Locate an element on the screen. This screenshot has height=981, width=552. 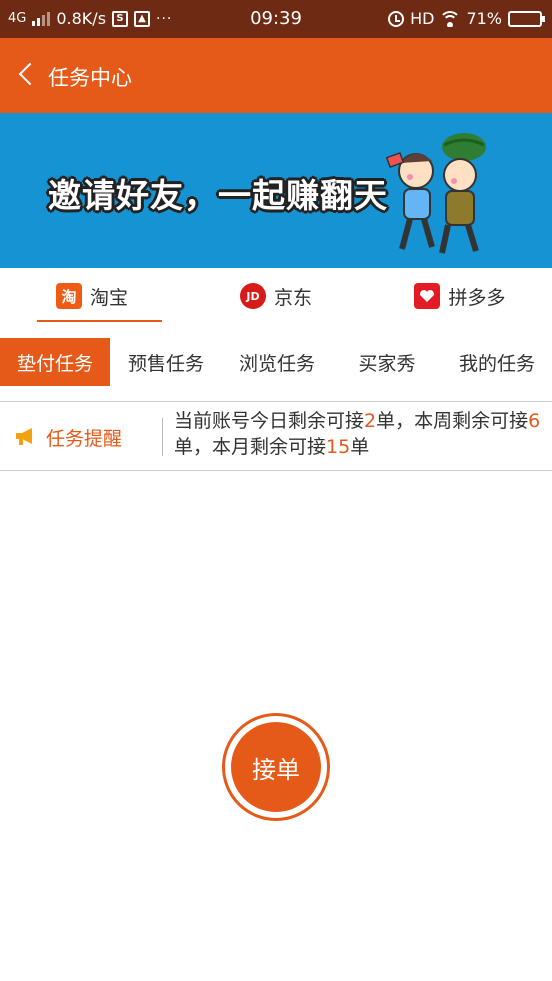
tab-jd: JD 京东 is located at coordinates (276, 296).